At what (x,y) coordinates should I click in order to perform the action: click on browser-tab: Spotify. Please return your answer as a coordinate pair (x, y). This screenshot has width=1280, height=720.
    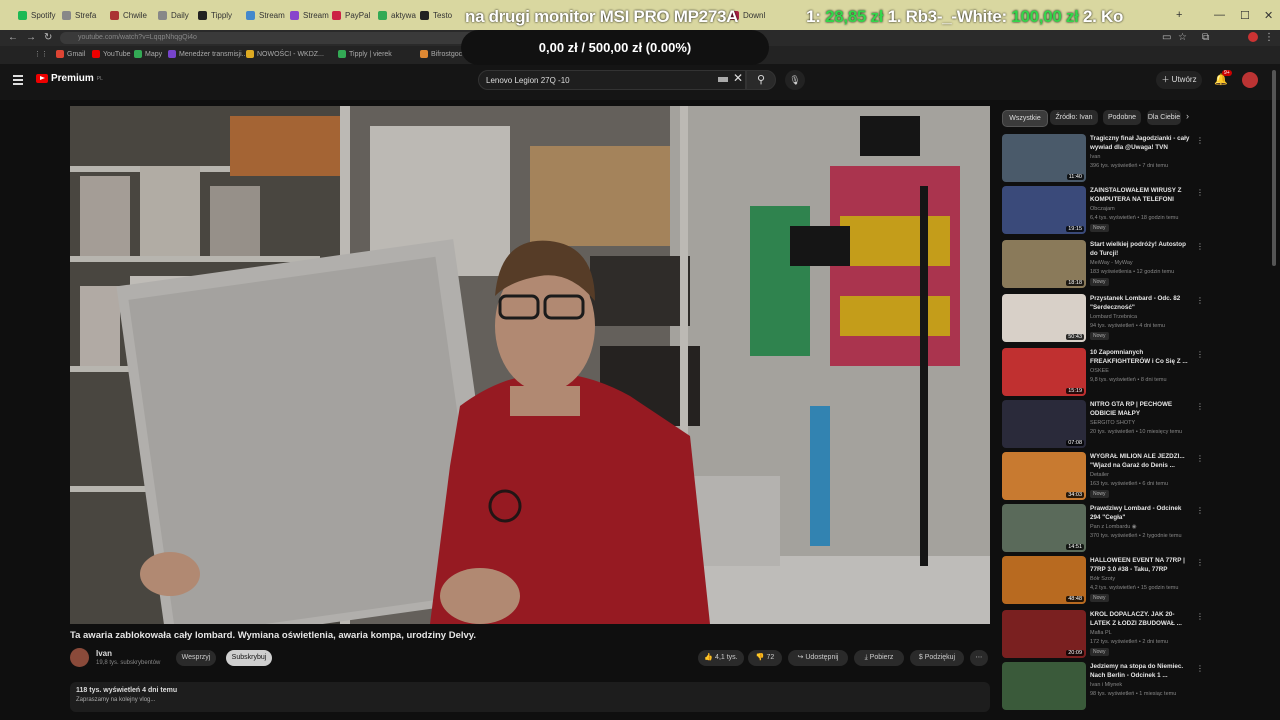
    Looking at the image, I should click on (38, 15).